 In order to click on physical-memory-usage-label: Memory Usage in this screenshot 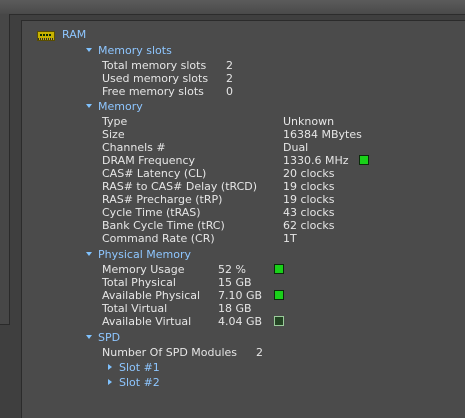, I will do `click(143, 269)`.